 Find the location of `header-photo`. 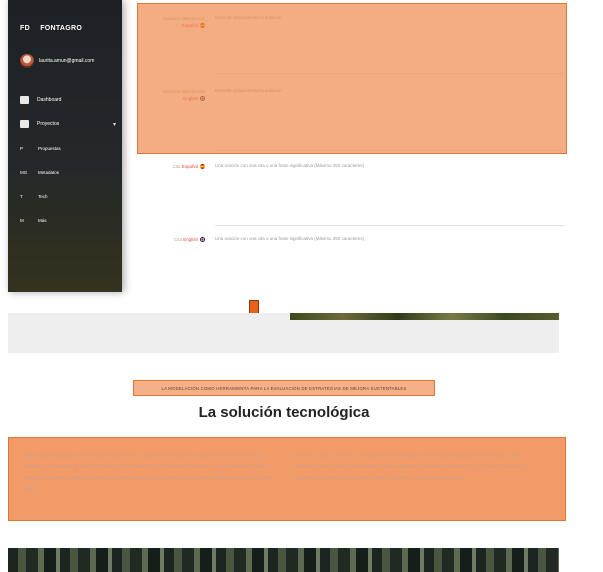

header-photo is located at coordinates (424, 316).